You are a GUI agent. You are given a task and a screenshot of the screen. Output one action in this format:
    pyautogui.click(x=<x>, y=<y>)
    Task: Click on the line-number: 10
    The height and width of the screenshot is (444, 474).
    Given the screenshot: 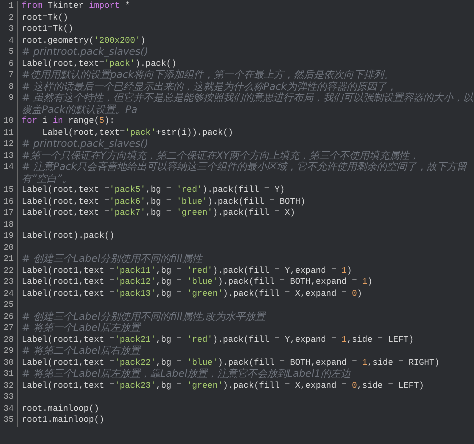 What is the action you would take?
    pyautogui.click(x=9, y=122)
    